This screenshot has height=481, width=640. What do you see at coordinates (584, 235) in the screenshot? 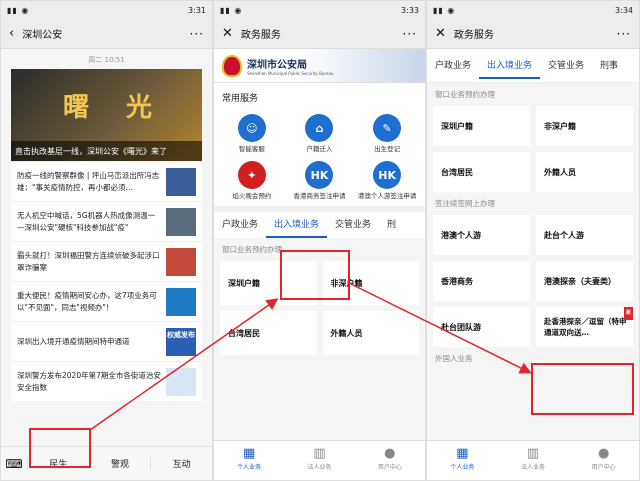
I see `btn-taiwan-individual: 赴台个人游` at bounding box center [584, 235].